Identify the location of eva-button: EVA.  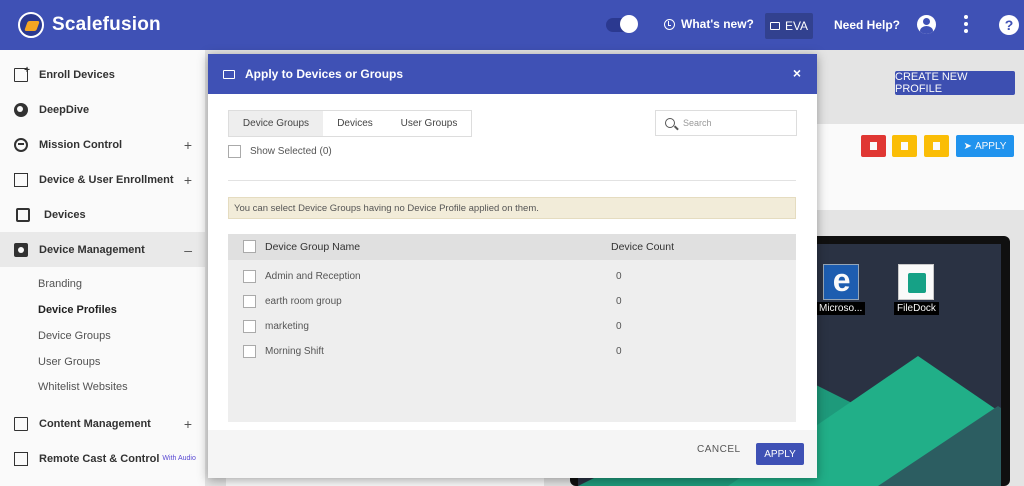
(789, 26).